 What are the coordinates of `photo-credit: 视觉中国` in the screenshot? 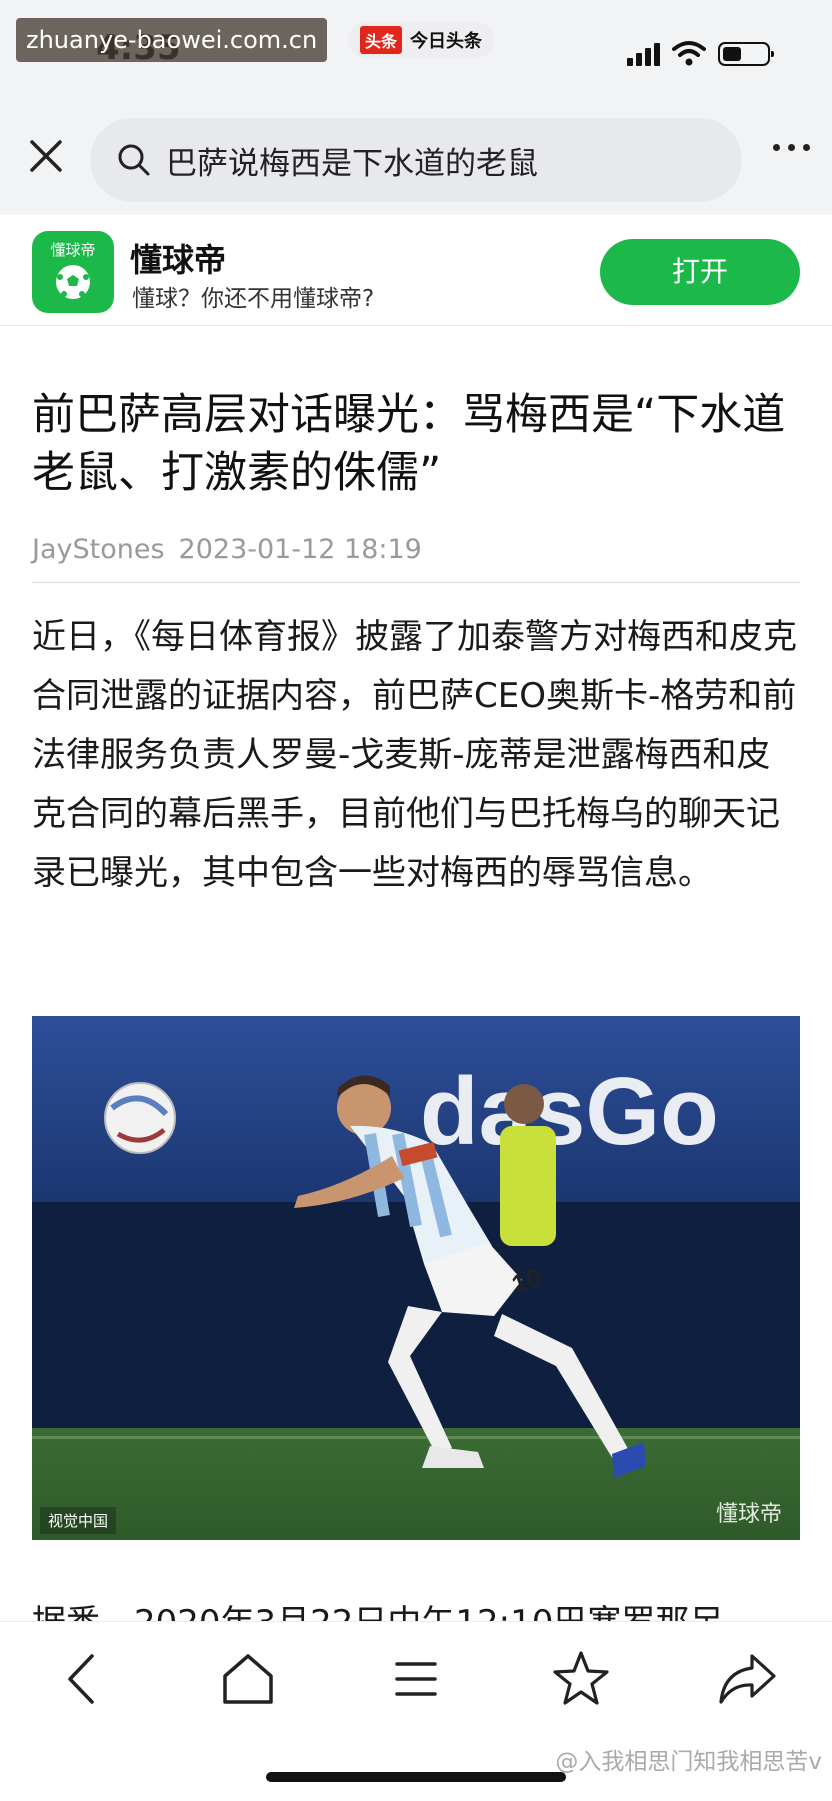 It's located at (78, 1520).